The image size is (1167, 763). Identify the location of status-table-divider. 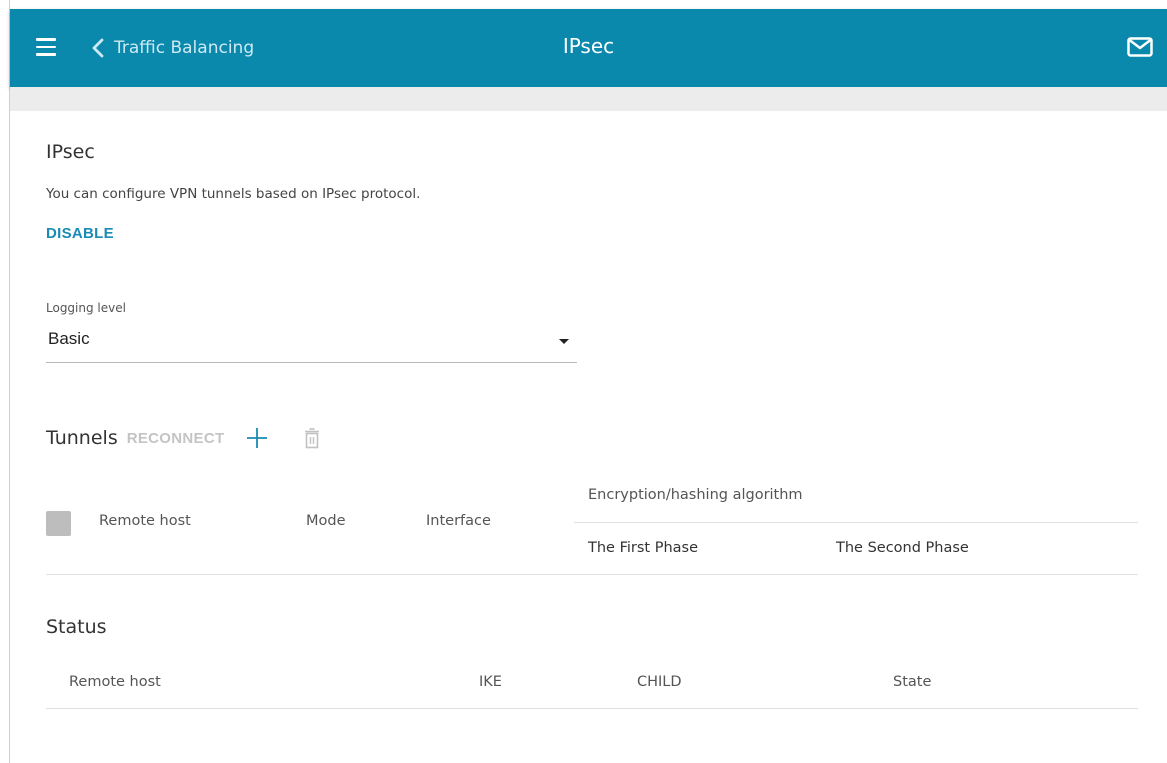
(592, 708).